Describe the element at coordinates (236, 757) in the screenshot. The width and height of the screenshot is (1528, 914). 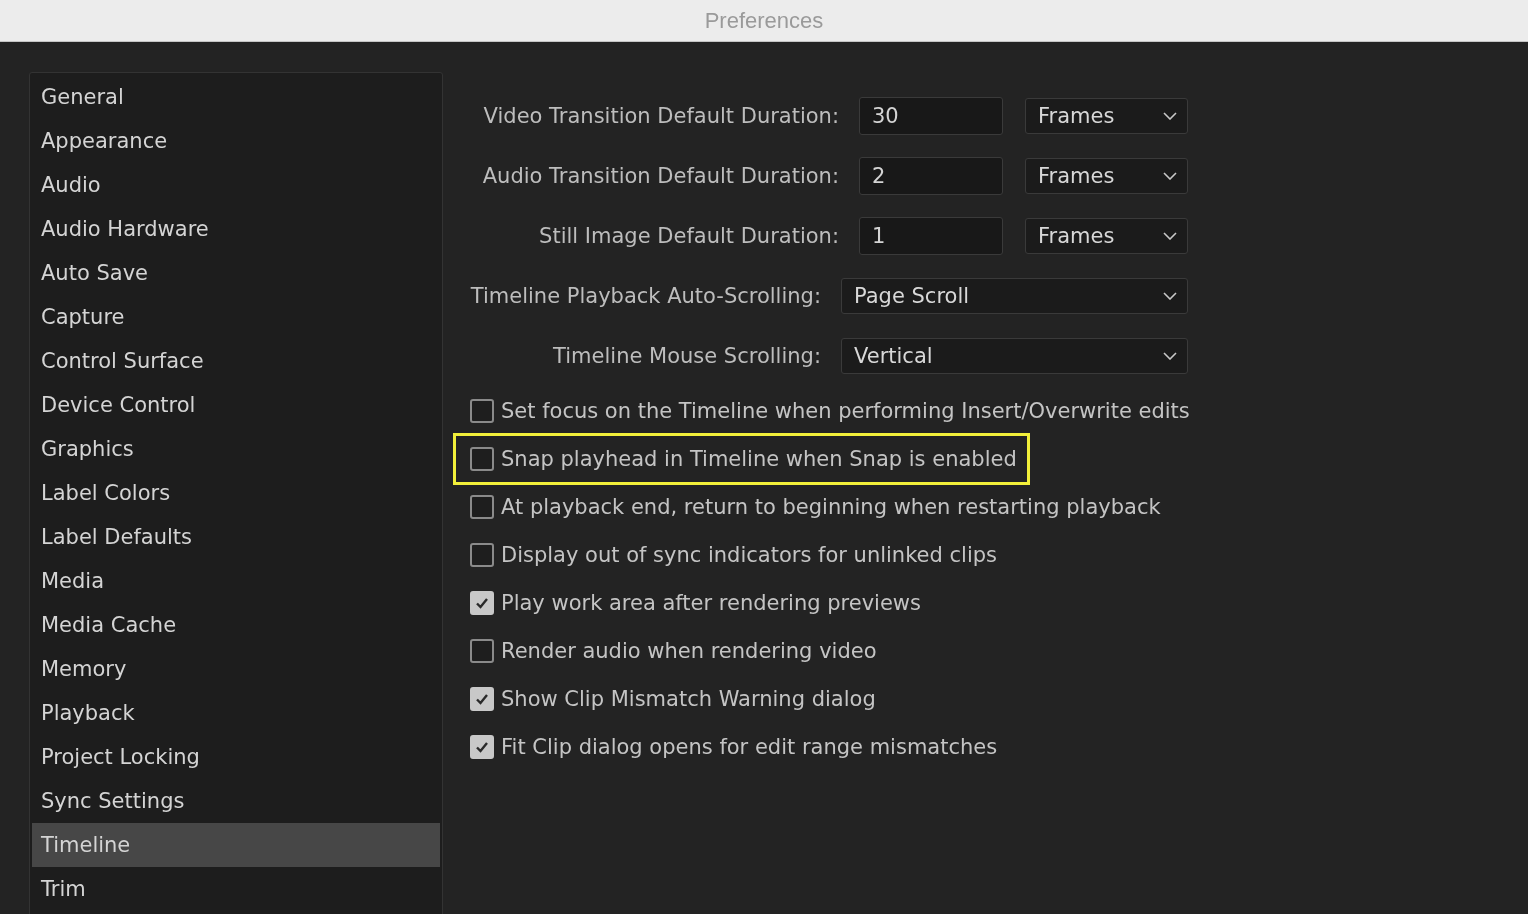
I see `sidebar-item: Project Locking` at that location.